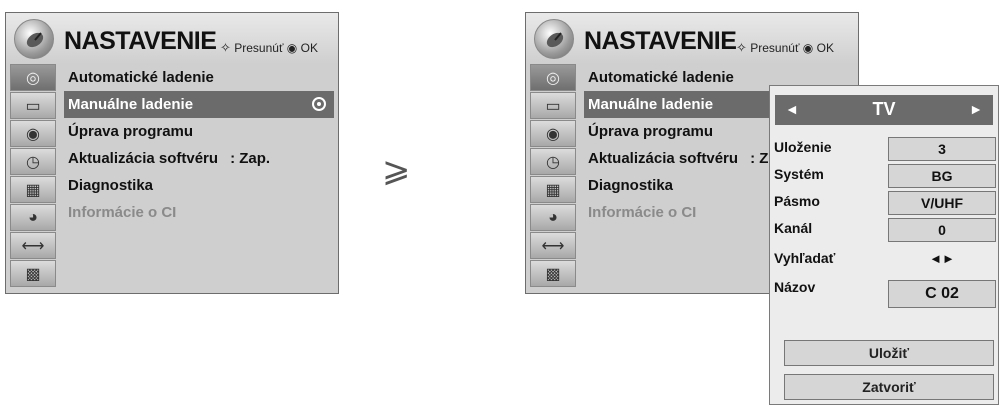  I want to click on search-label: Vyhľadať, so click(805, 258).